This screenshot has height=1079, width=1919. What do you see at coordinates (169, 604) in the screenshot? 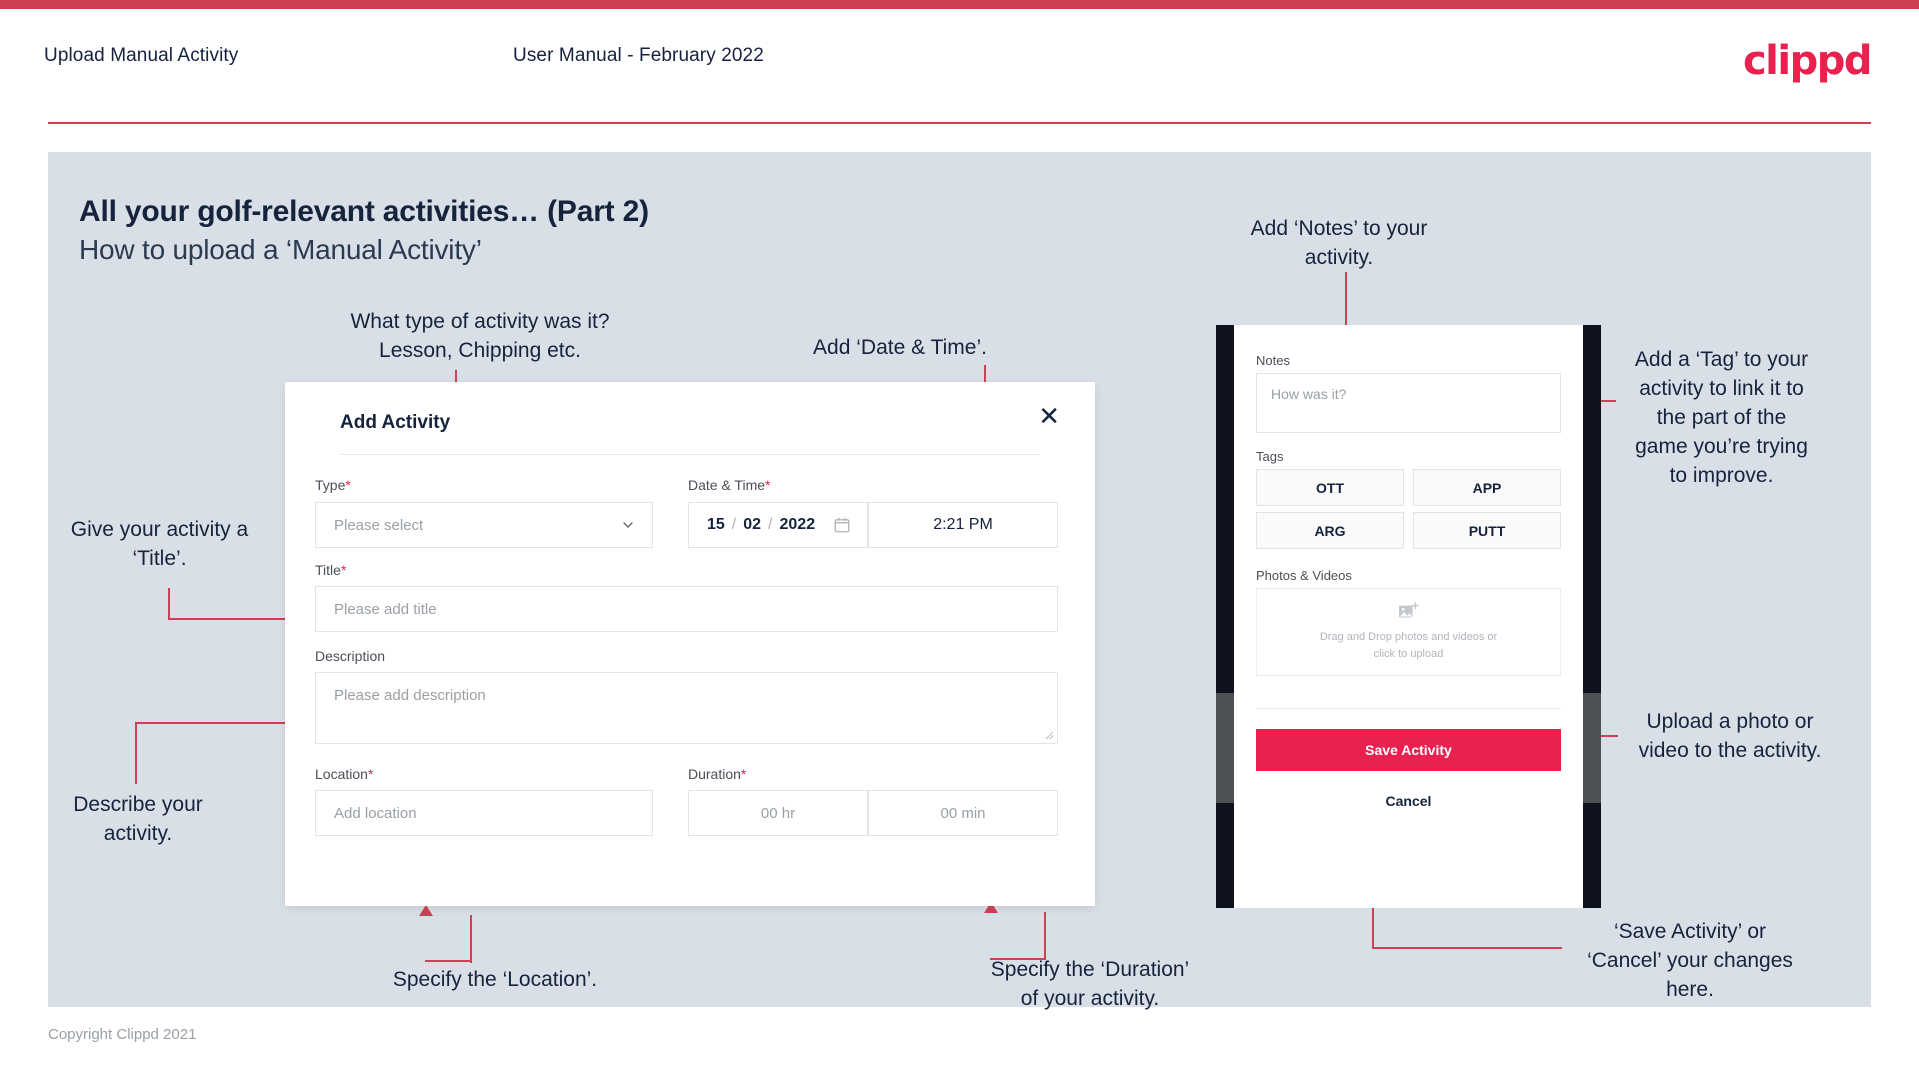
I see `arrow-title-seg1` at bounding box center [169, 604].